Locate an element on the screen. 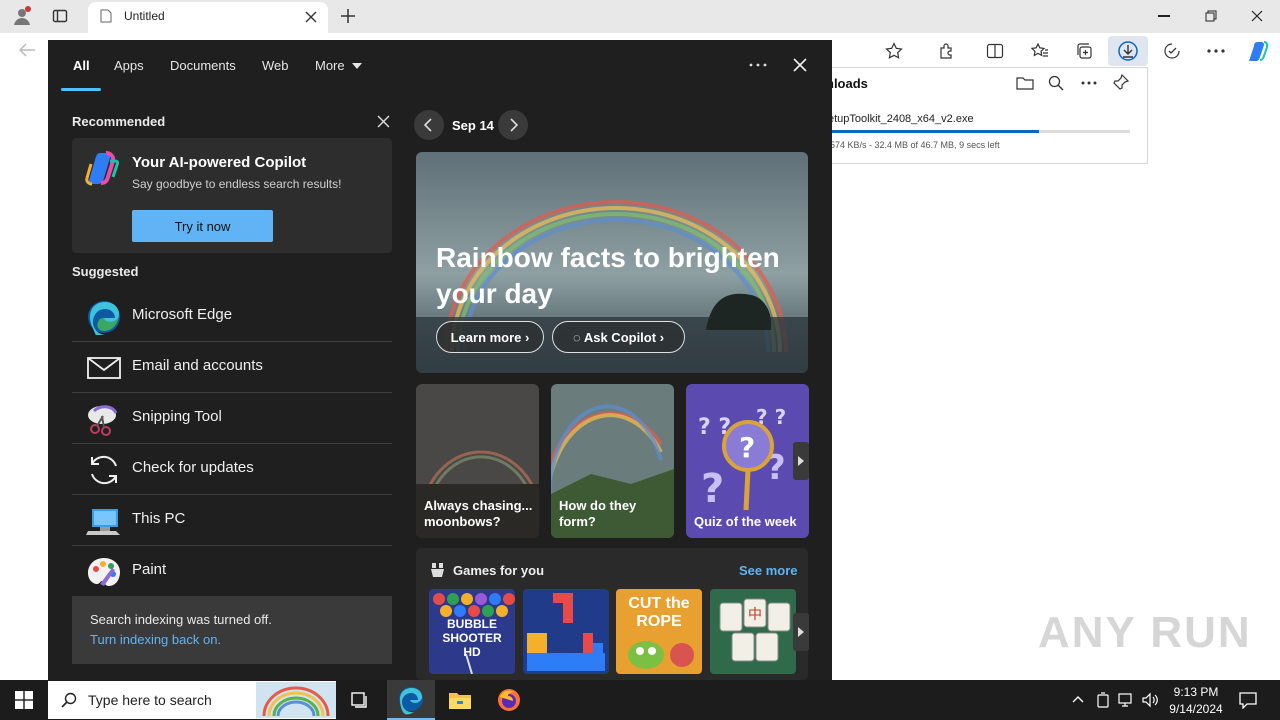 The image size is (1280, 720). caret-right-icon is located at coordinates (801, 461).